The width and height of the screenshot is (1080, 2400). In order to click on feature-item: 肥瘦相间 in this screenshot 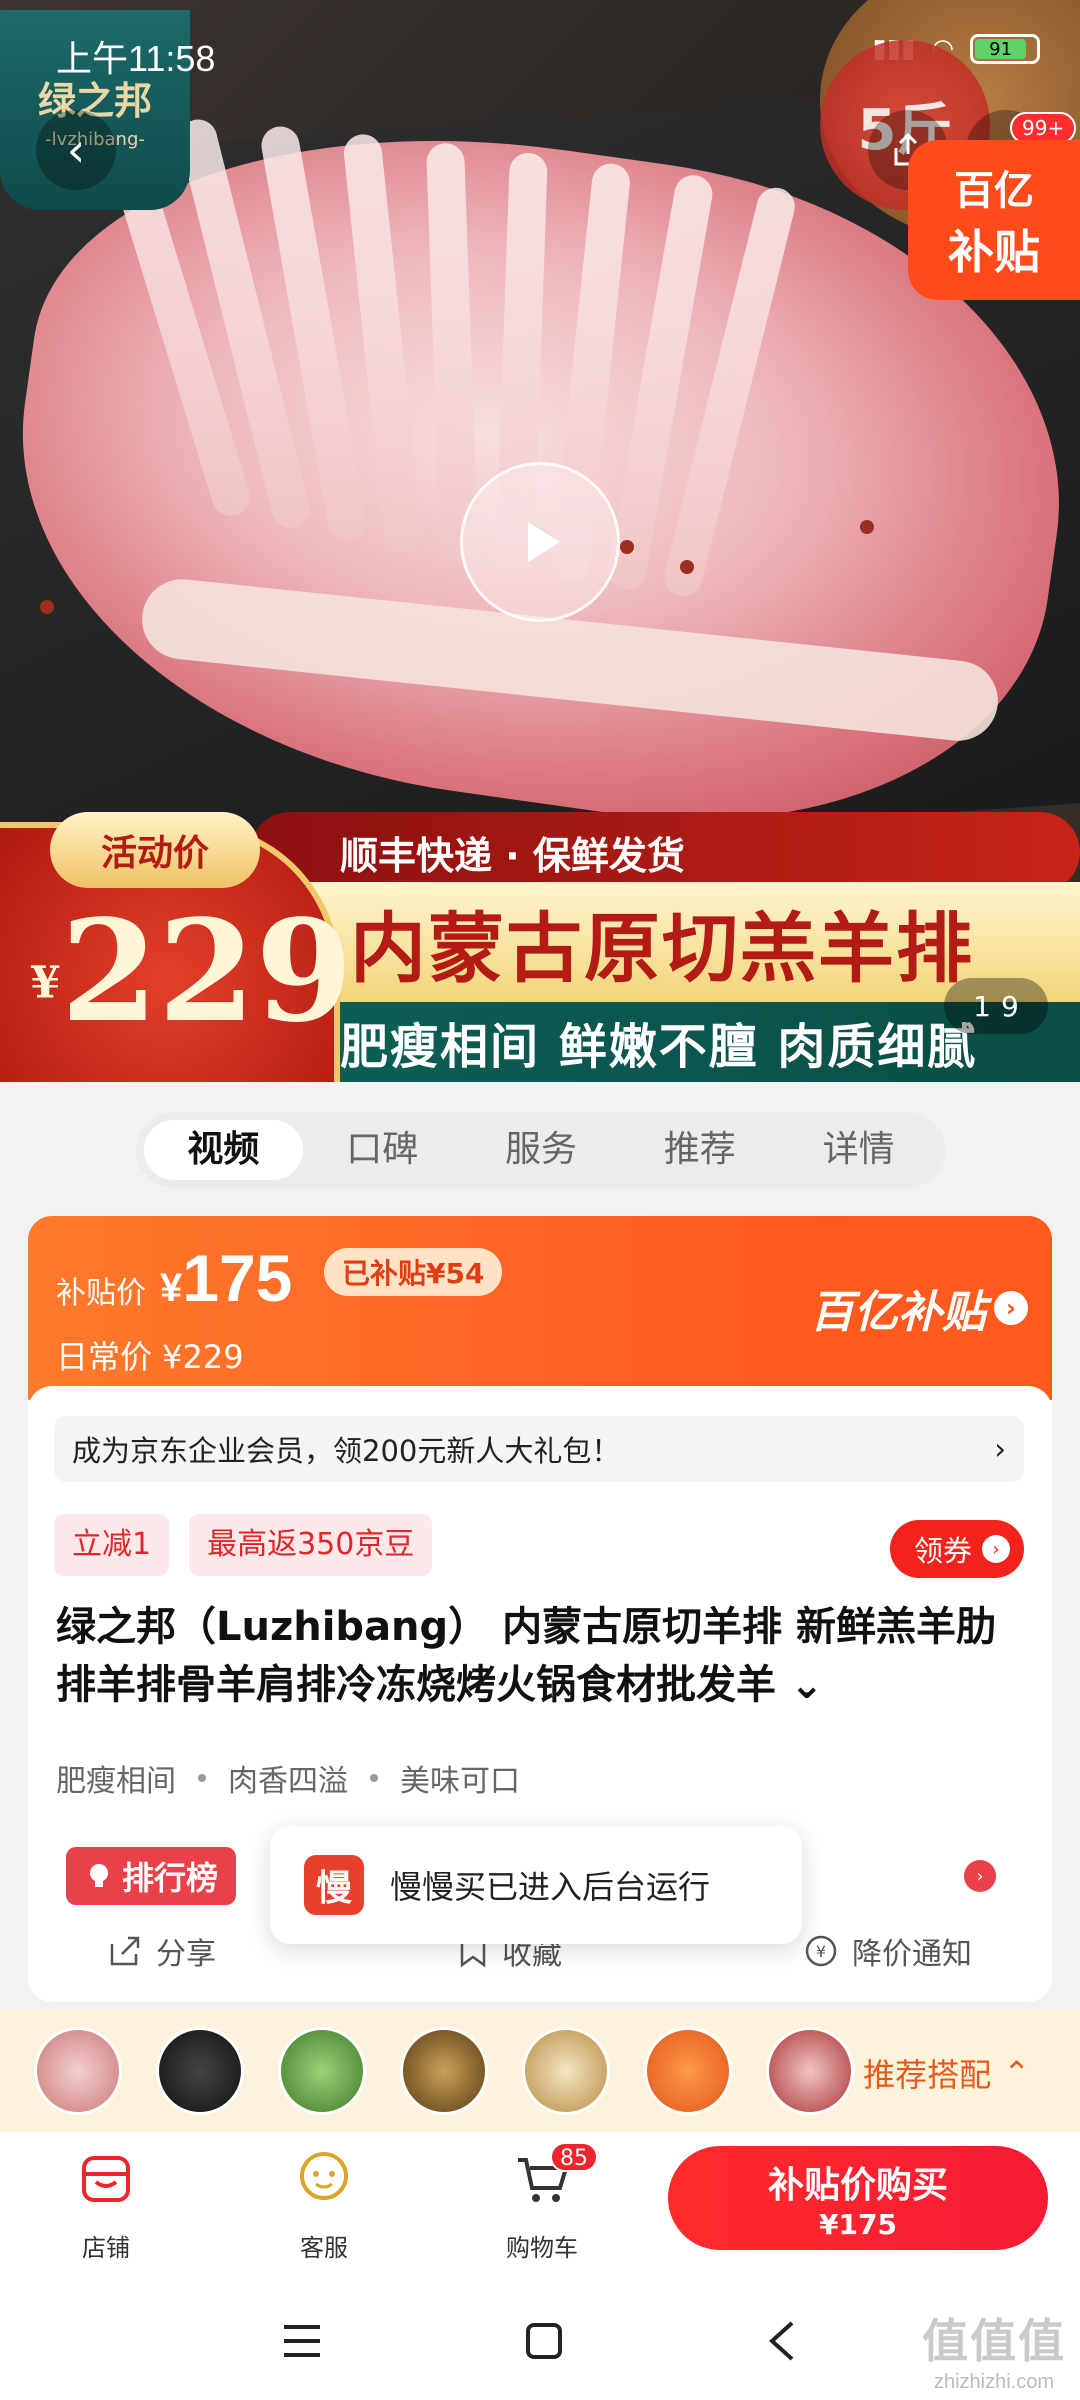, I will do `click(116, 1781)`.